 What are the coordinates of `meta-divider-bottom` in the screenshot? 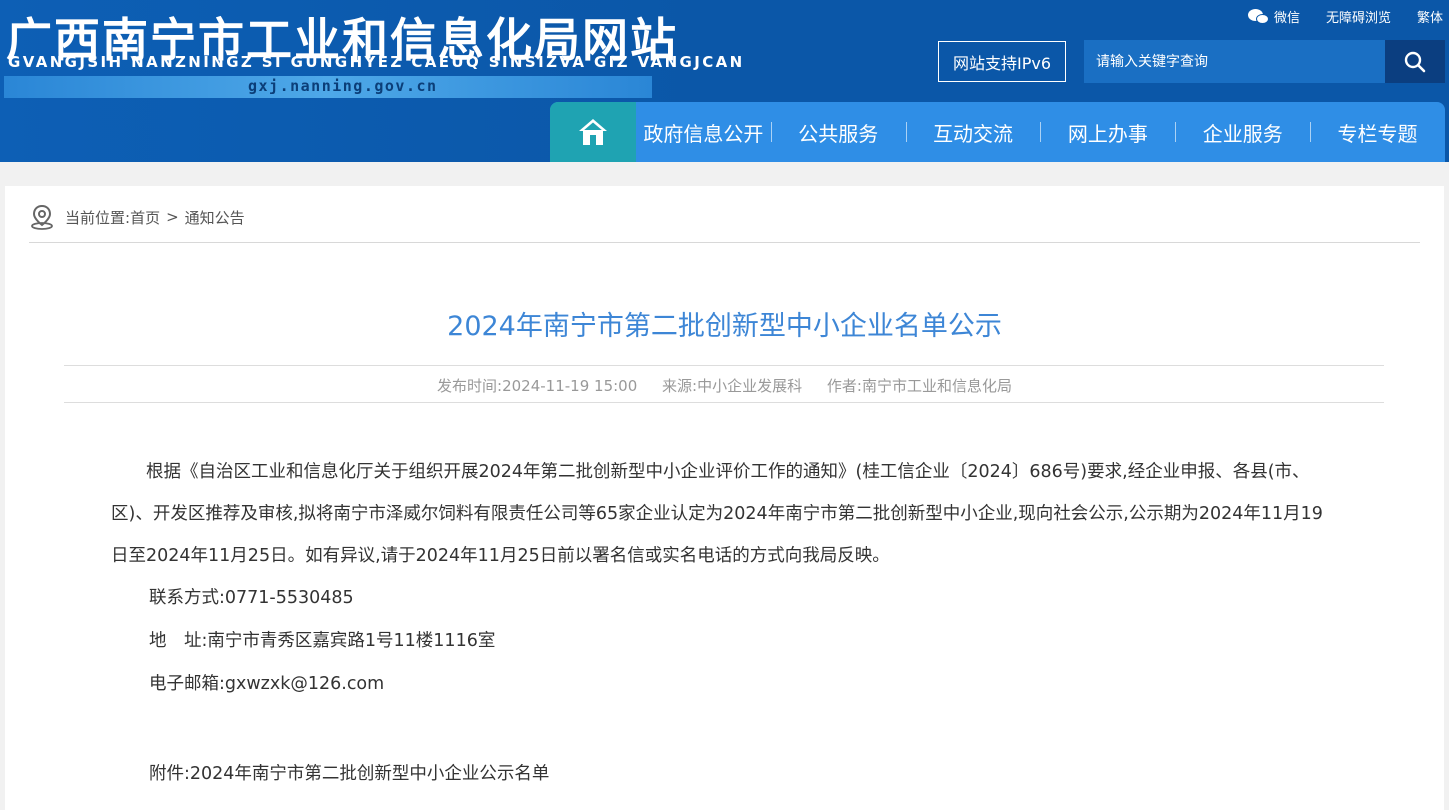 It's located at (724, 402).